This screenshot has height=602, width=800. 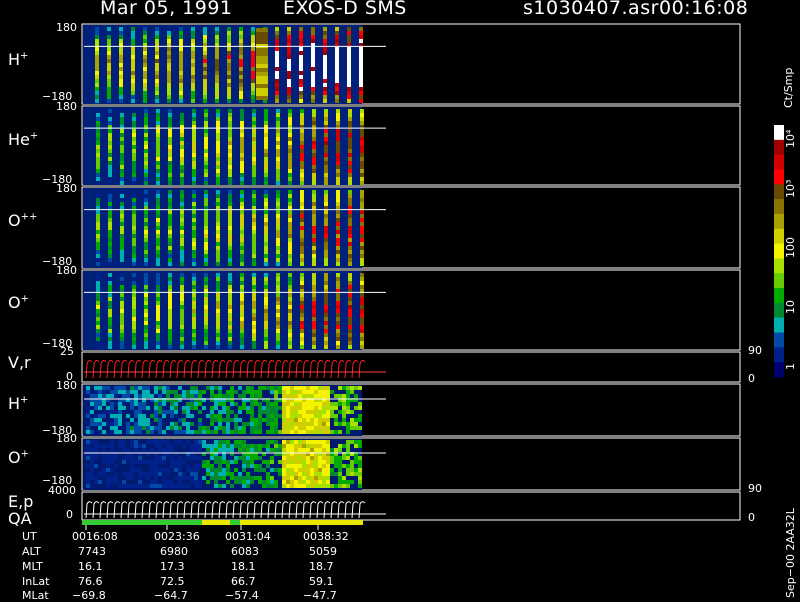 I want to click on y-tick-top: 180, so click(x=66, y=188).